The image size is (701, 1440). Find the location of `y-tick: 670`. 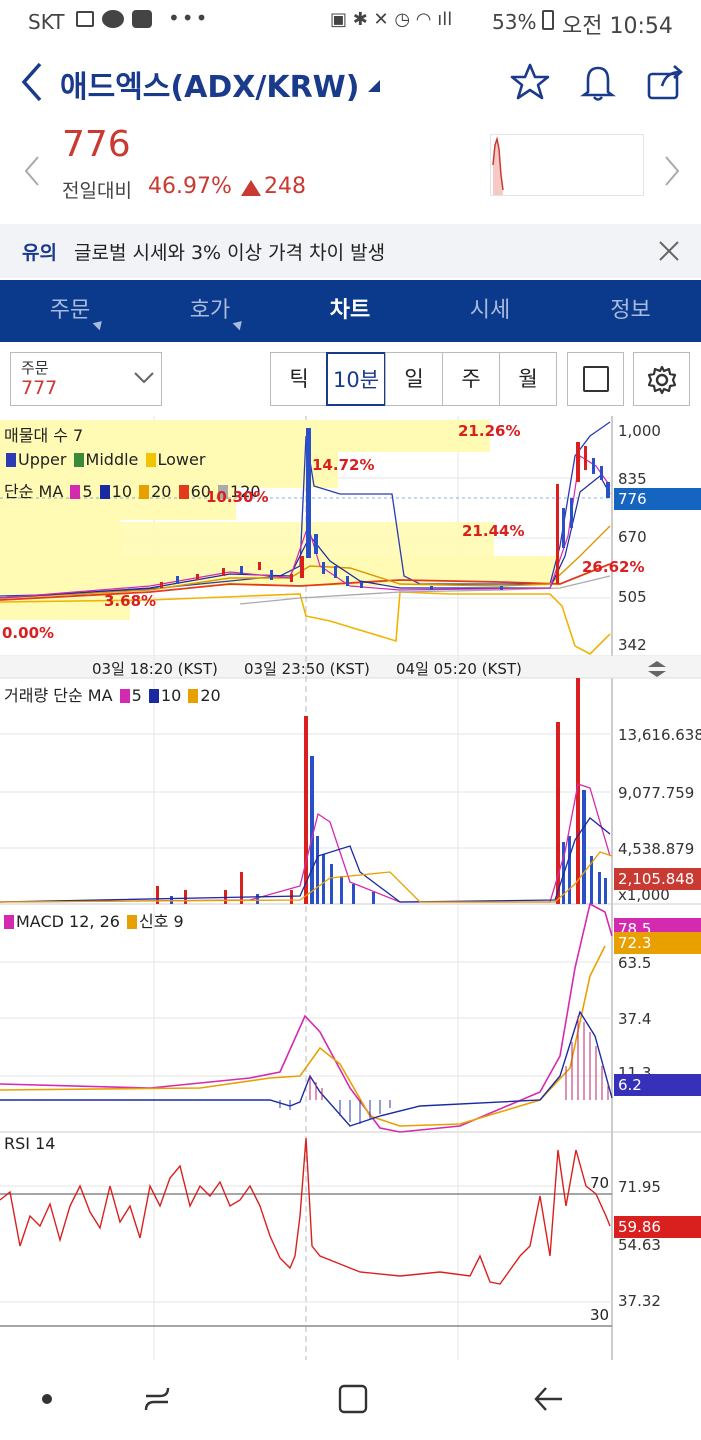

y-tick: 670 is located at coordinates (632, 537).